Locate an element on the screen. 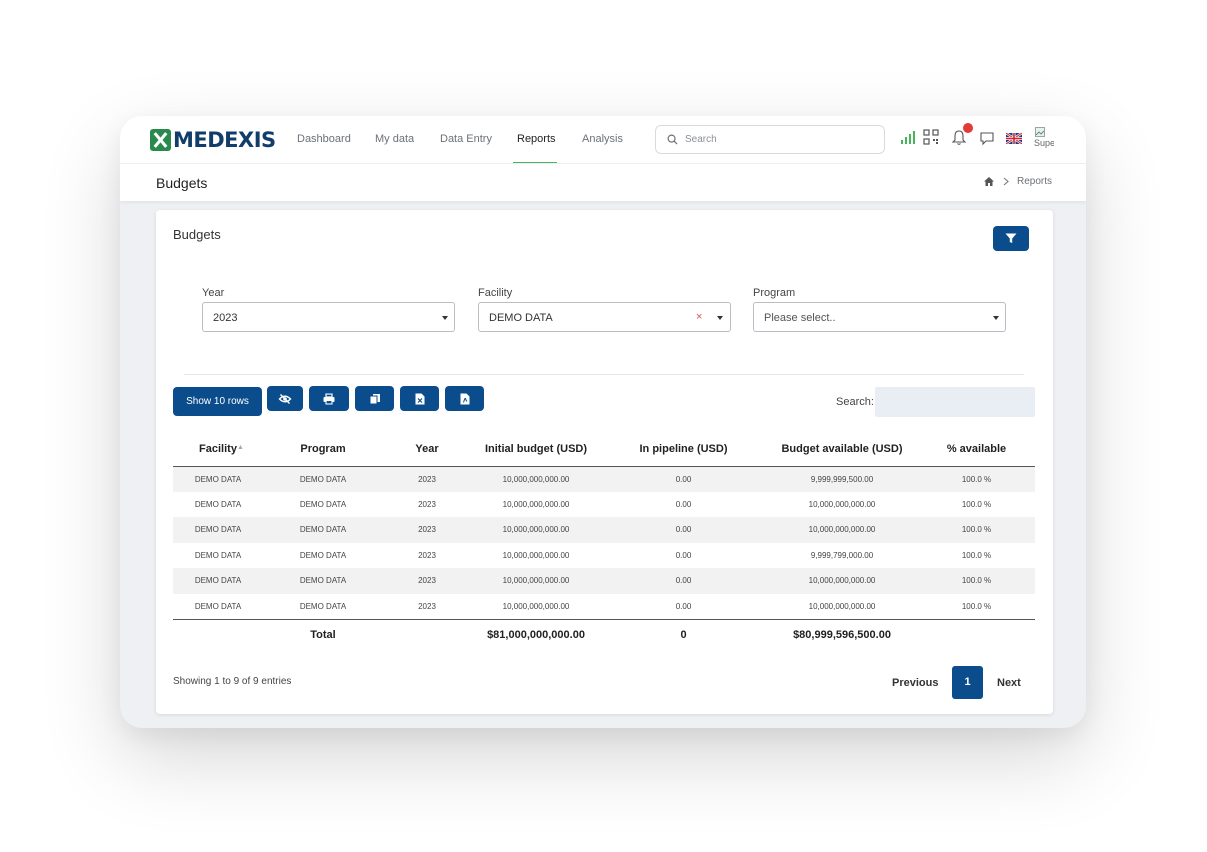 Image resolution: width=1207 pixels, height=852 pixels. total-cell-year is located at coordinates (427, 634).